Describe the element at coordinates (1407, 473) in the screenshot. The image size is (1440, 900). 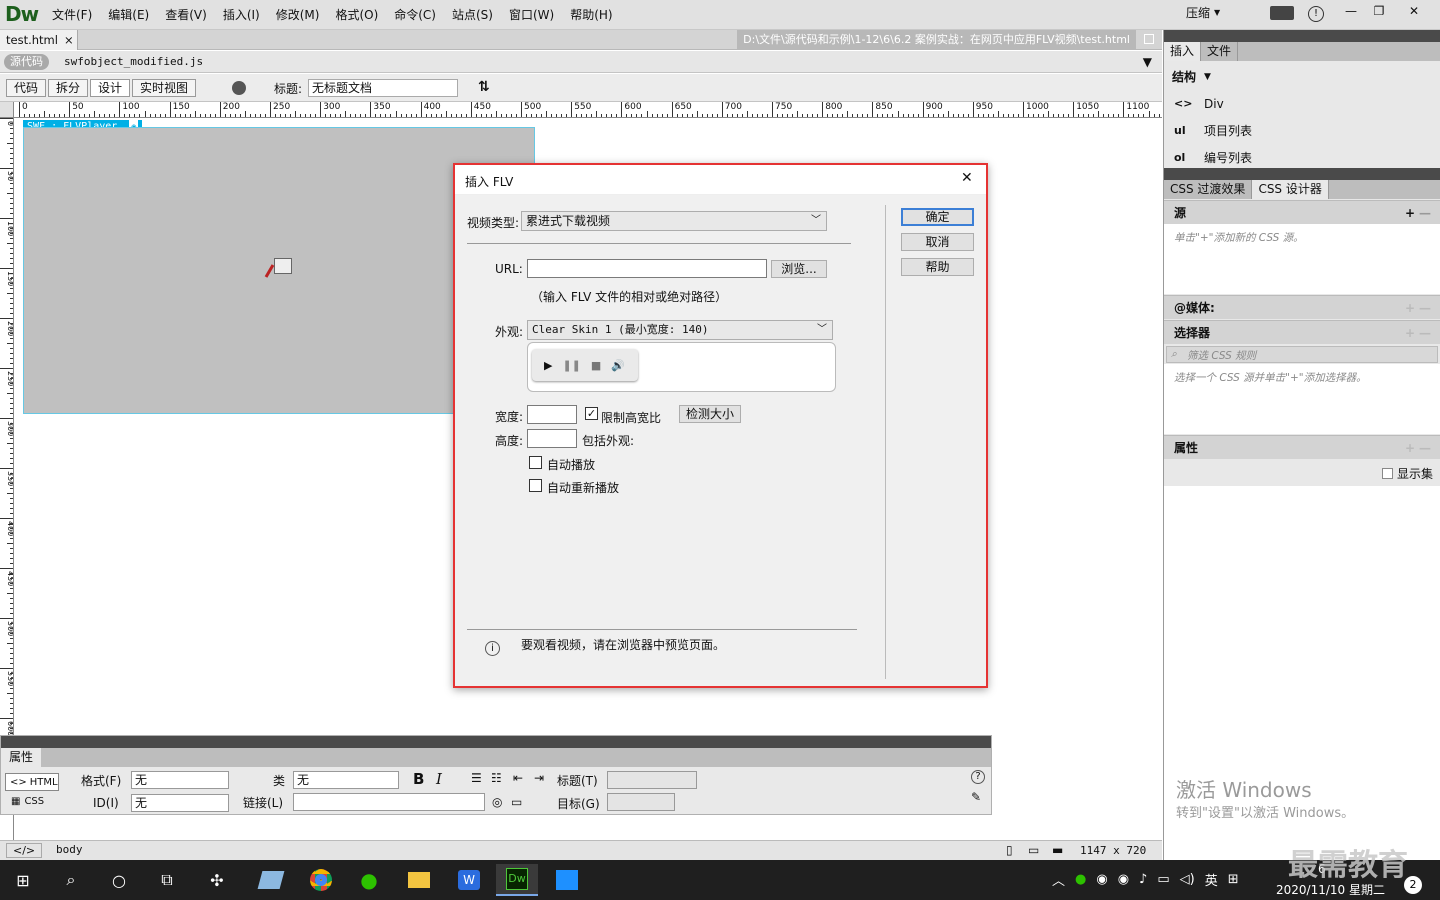
I see `show-set-checkbox: 显示集` at that location.